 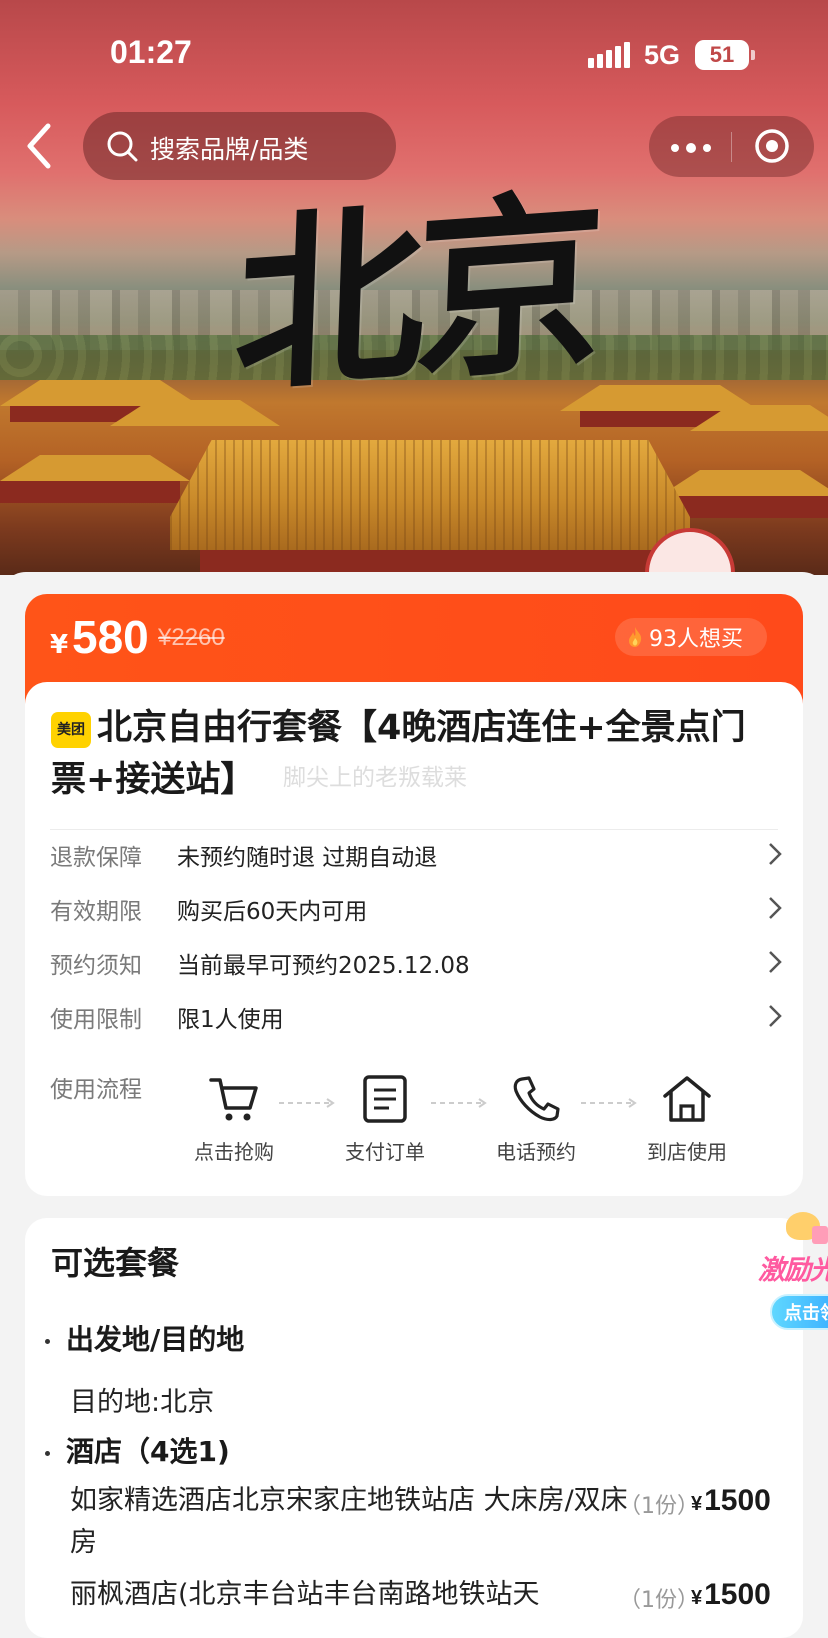 I want to click on info-row-label: 预约须知, so click(x=96, y=966).